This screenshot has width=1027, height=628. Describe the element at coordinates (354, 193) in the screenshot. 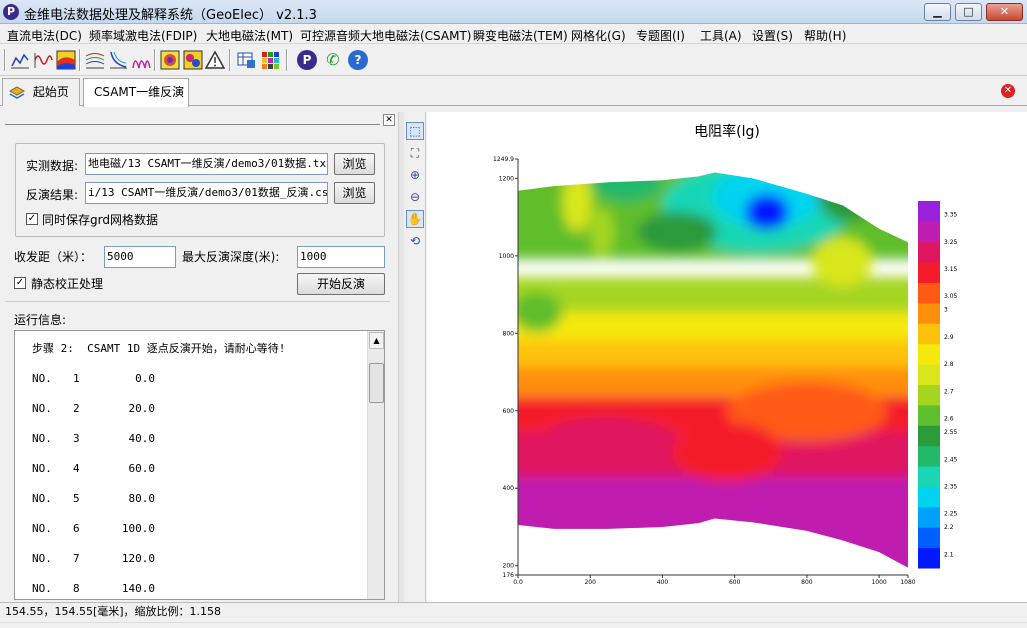

I see `browse-result-button: 浏览` at that location.